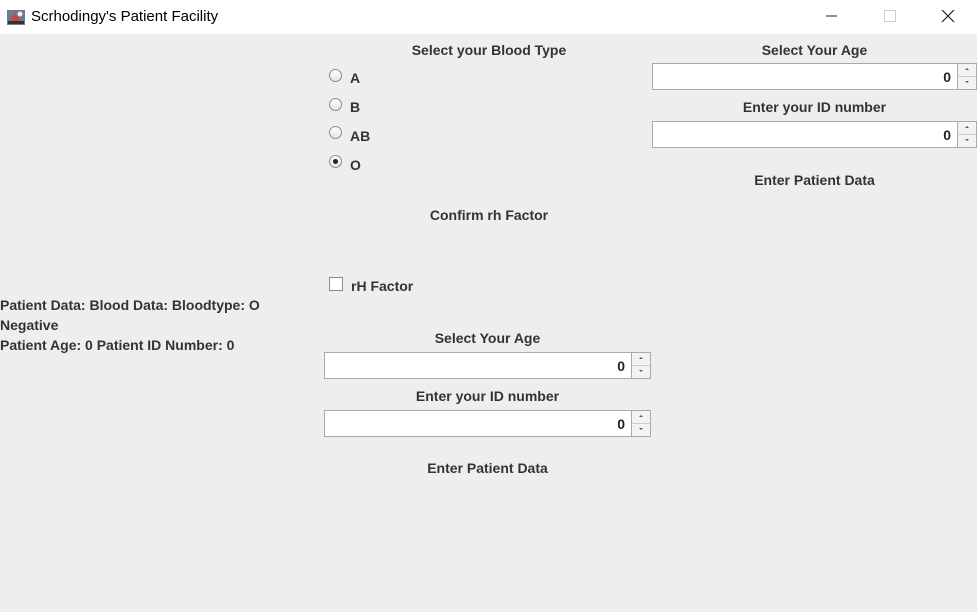 The height and width of the screenshot is (612, 977). What do you see at coordinates (360, 136) in the screenshot?
I see `radio-label: AB` at bounding box center [360, 136].